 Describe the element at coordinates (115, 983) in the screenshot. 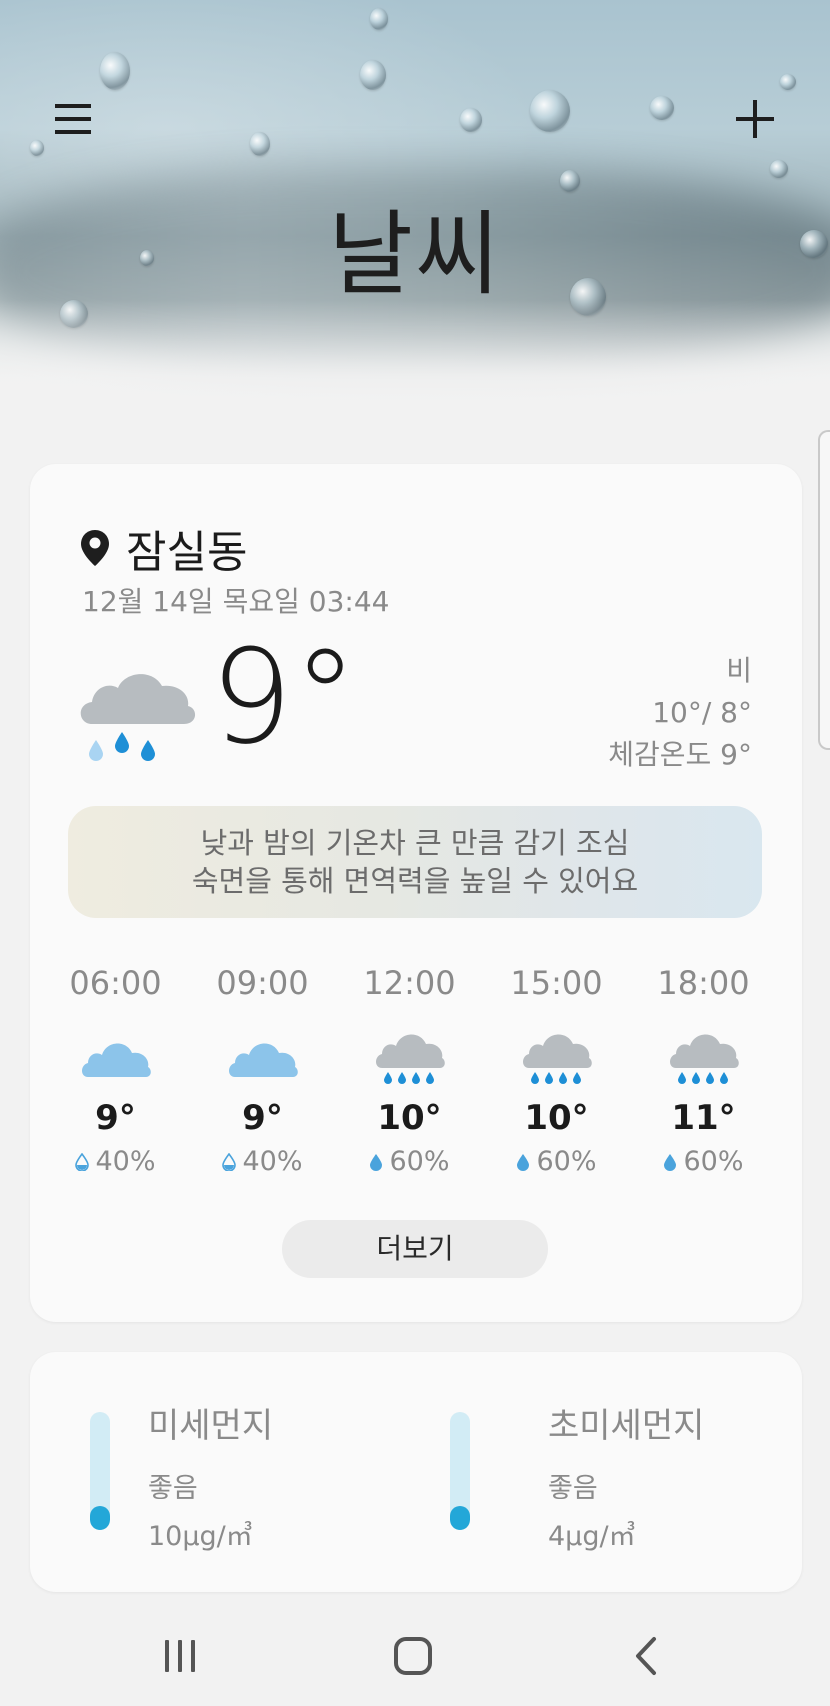

I see `hour-time: 06:00` at that location.